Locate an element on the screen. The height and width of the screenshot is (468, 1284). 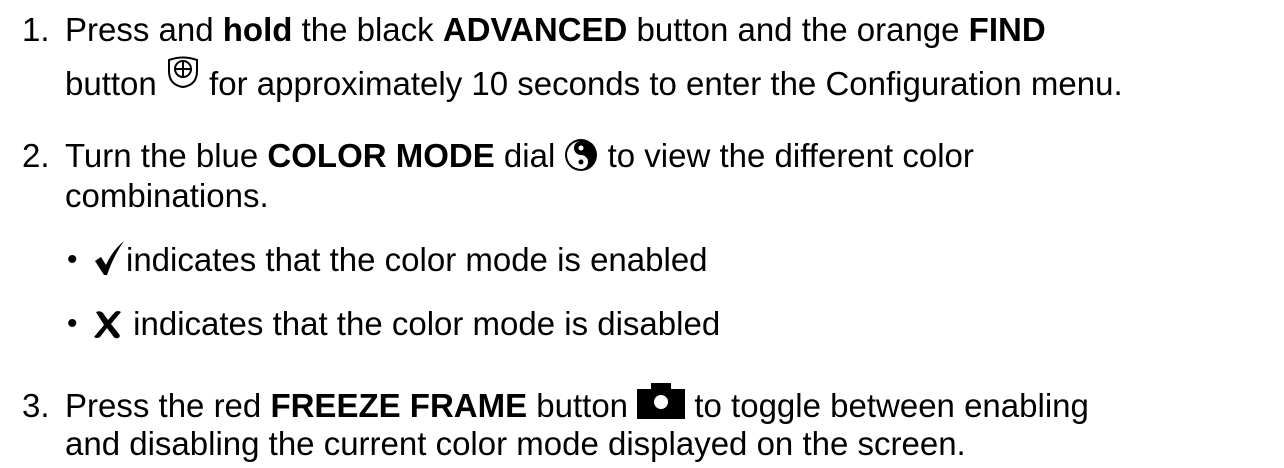
step-1-text: the black is located at coordinates (367, 29).